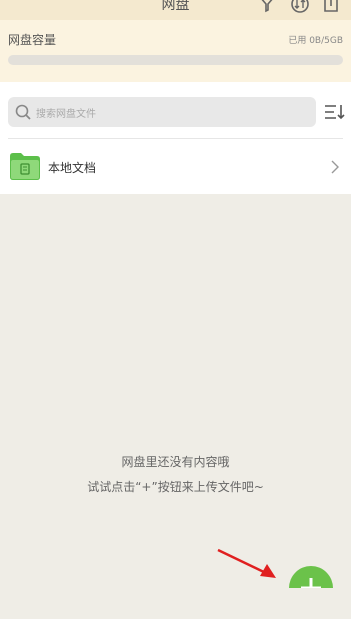 The image size is (351, 619). I want to click on capacity-progress-bar, so click(175, 60).